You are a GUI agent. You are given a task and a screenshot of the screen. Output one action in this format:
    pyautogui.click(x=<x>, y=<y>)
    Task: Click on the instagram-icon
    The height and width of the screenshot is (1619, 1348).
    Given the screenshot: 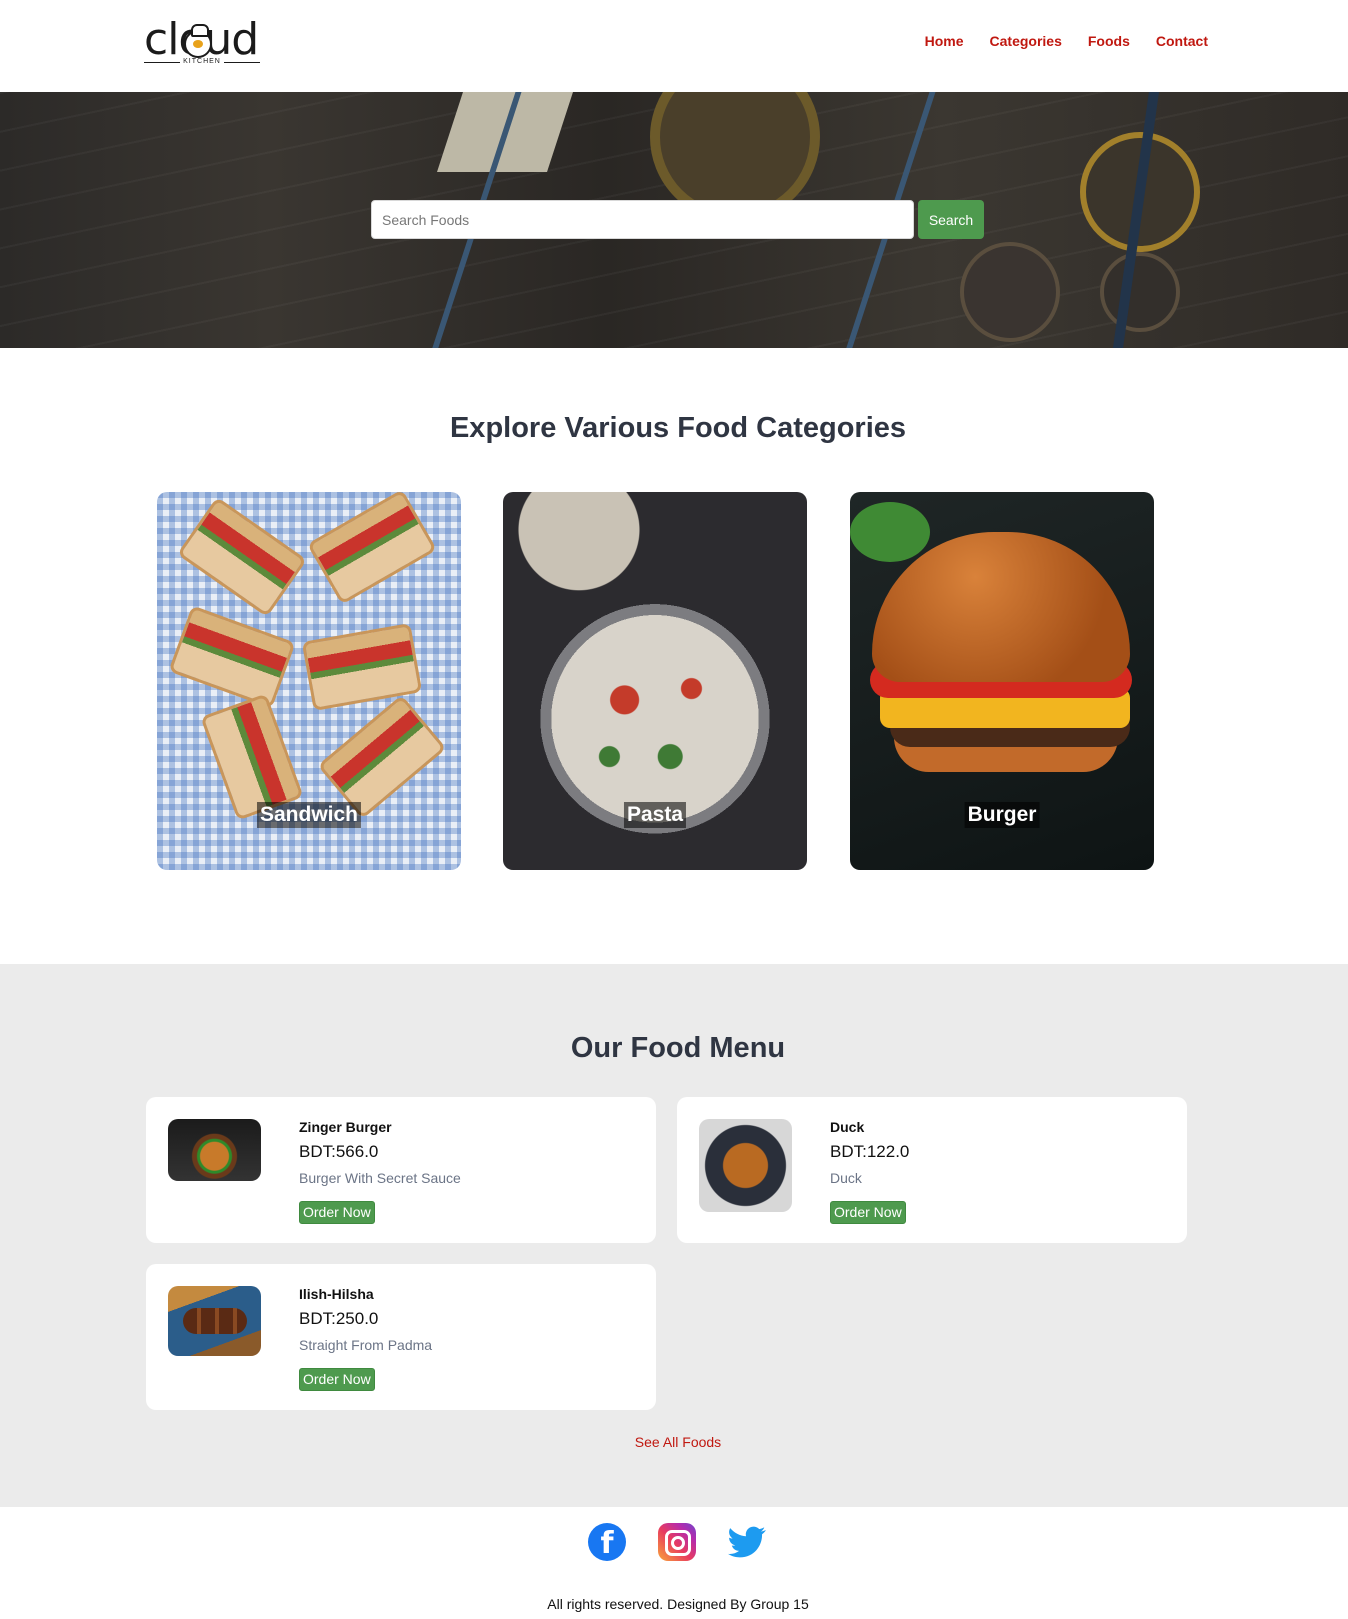 What is the action you would take?
    pyautogui.click(x=677, y=1542)
    